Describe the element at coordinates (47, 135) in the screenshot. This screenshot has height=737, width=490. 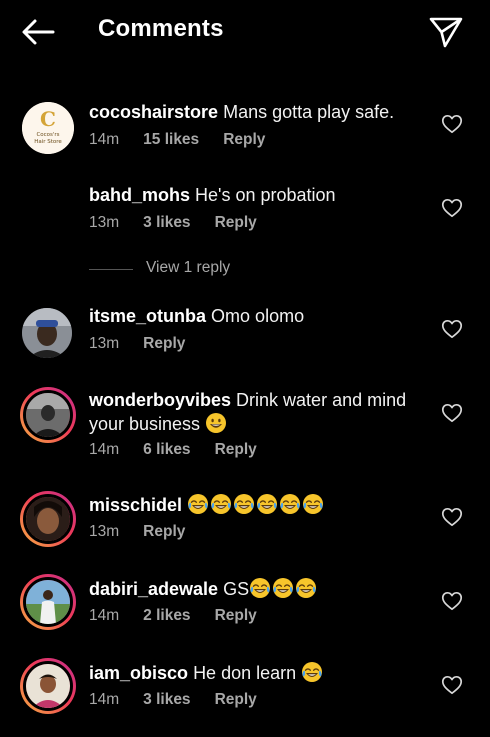
I see `logo-line-1: Cocos'rs` at that location.